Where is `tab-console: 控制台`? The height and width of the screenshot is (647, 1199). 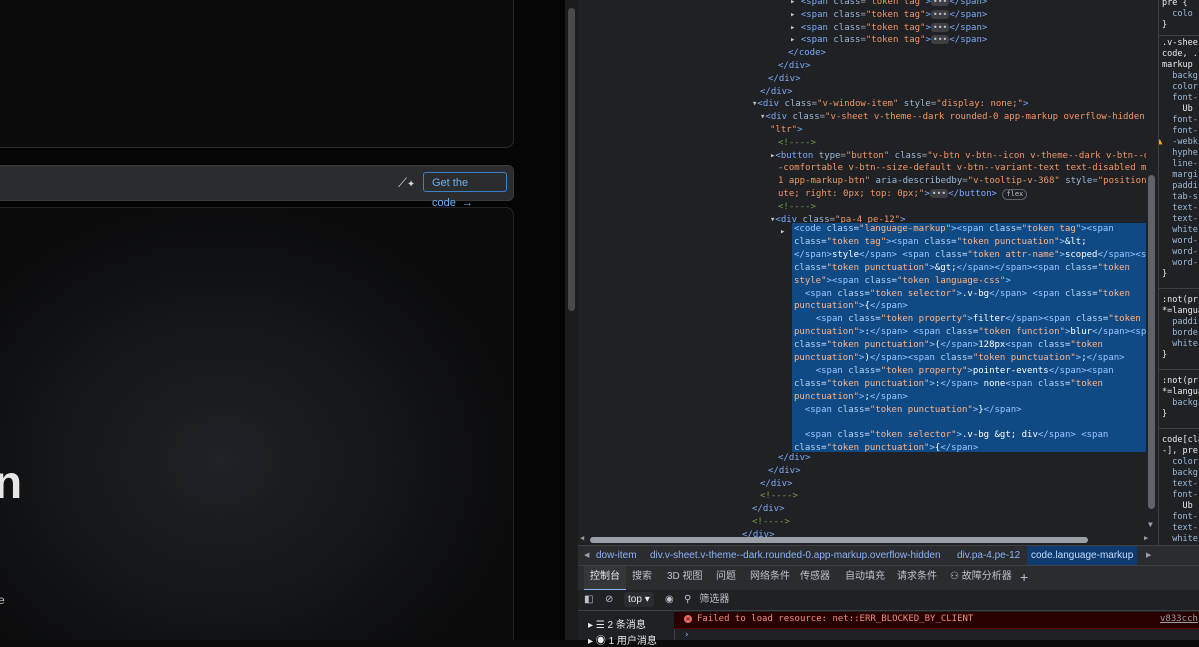
tab-console: 控制台 is located at coordinates (605, 578).